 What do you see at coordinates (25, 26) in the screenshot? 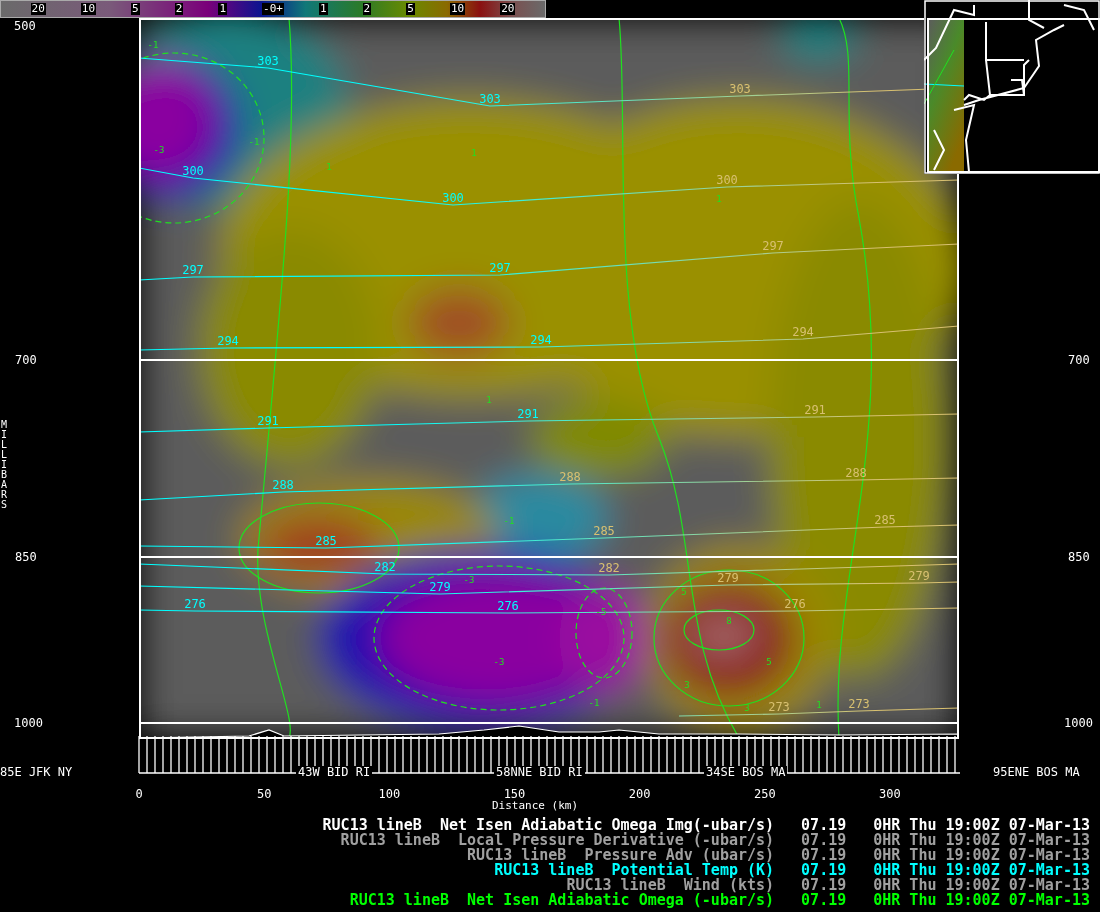
I see `pressure-label: 500` at bounding box center [25, 26].